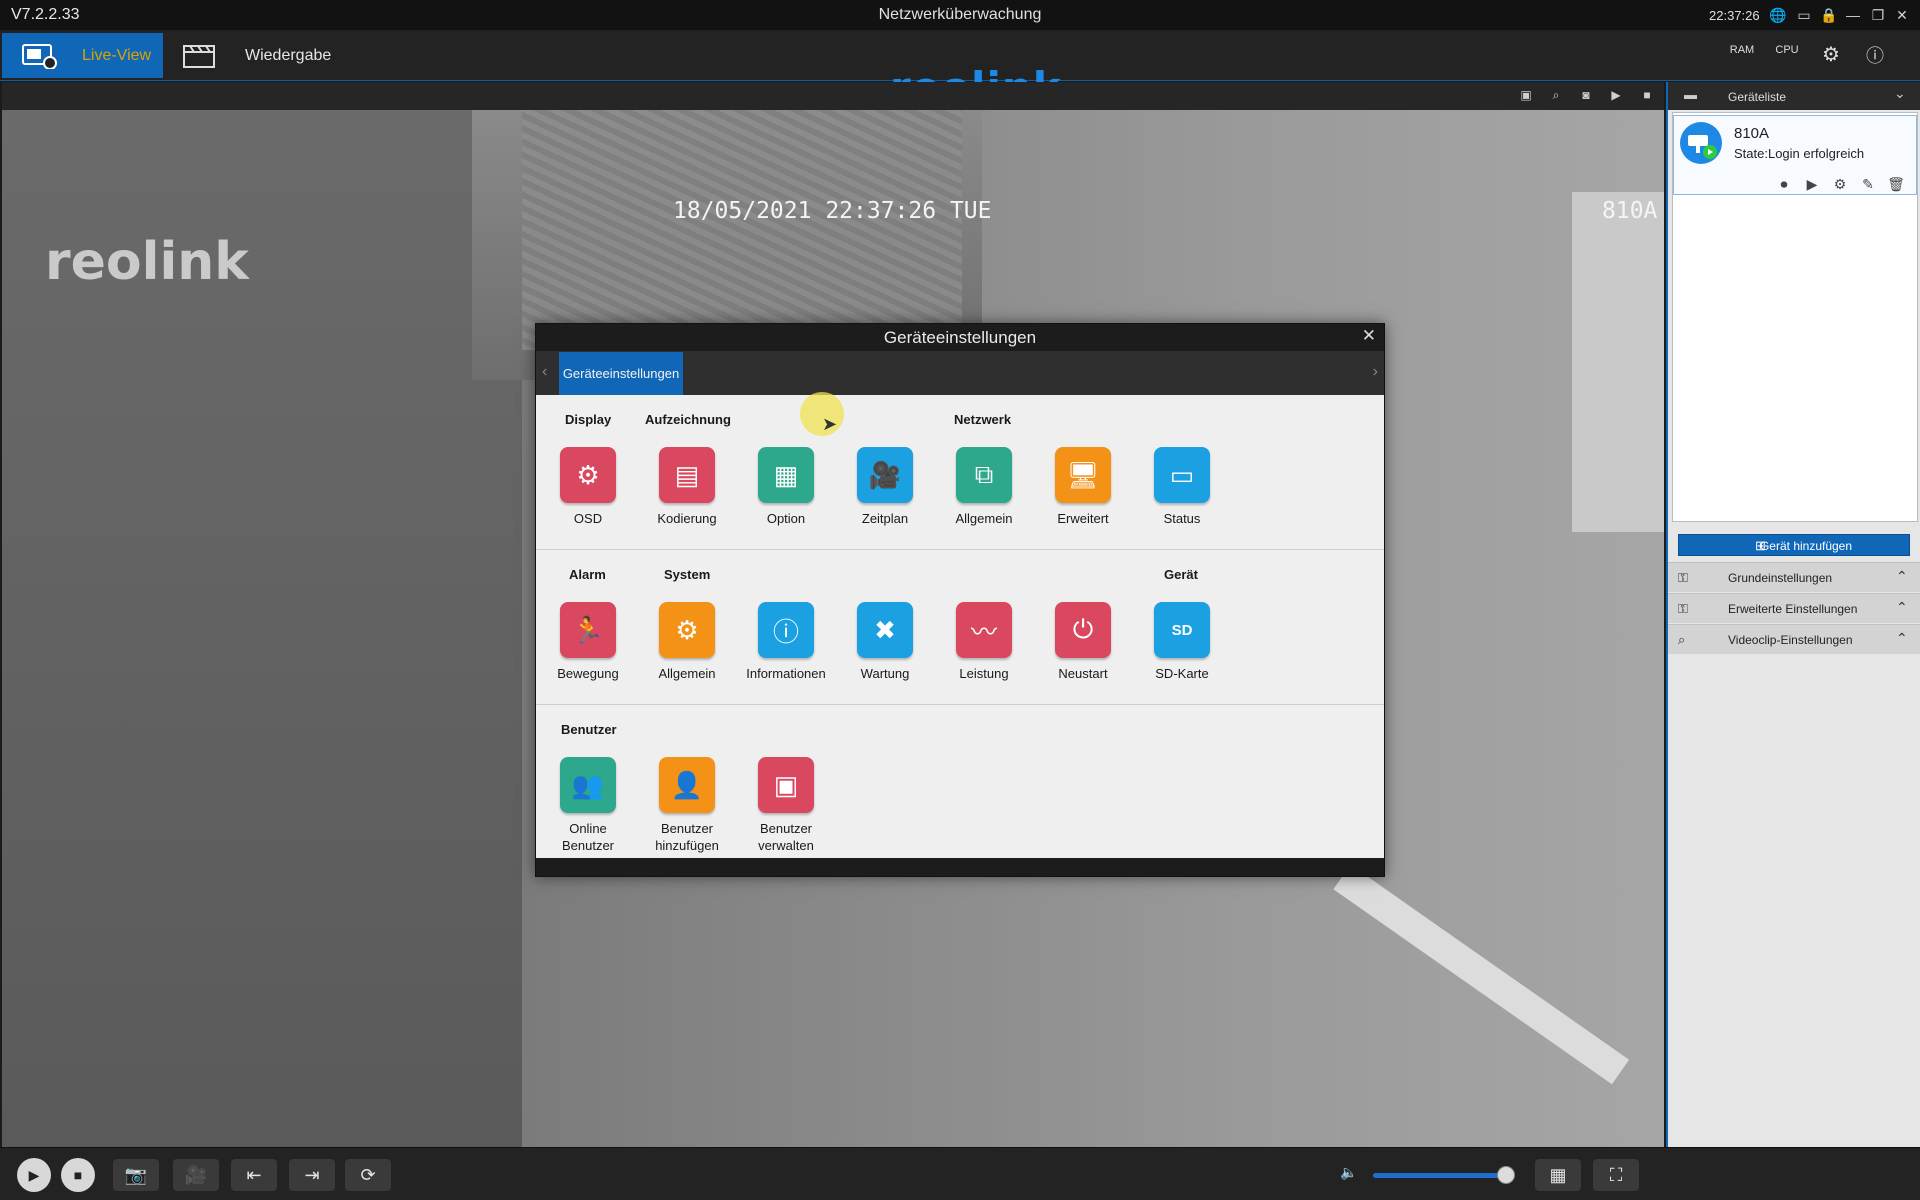  I want to click on accordion-videoclip-settings: ⌕ Videoclip-Einstellungen ⌃, so click(1794, 639).